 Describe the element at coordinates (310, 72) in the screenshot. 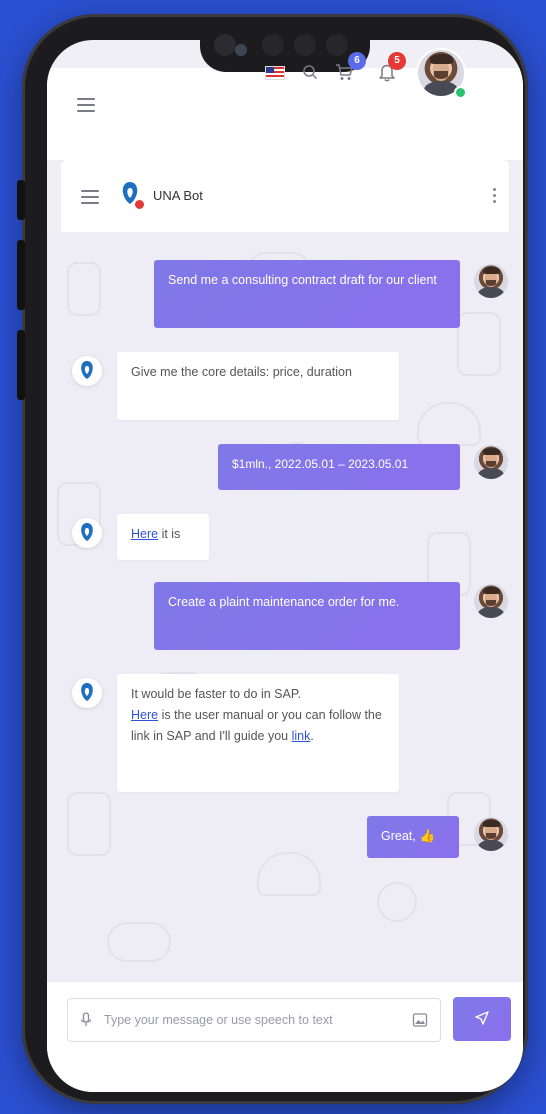

I see `search-icon` at that location.